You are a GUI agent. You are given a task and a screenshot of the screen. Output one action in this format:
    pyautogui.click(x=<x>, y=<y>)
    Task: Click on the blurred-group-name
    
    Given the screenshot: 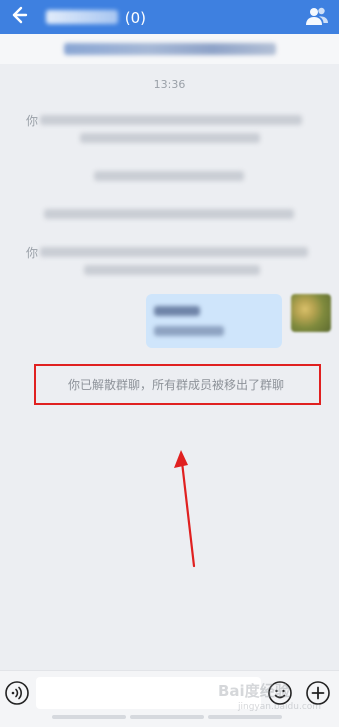 What is the action you would take?
    pyautogui.click(x=82, y=17)
    